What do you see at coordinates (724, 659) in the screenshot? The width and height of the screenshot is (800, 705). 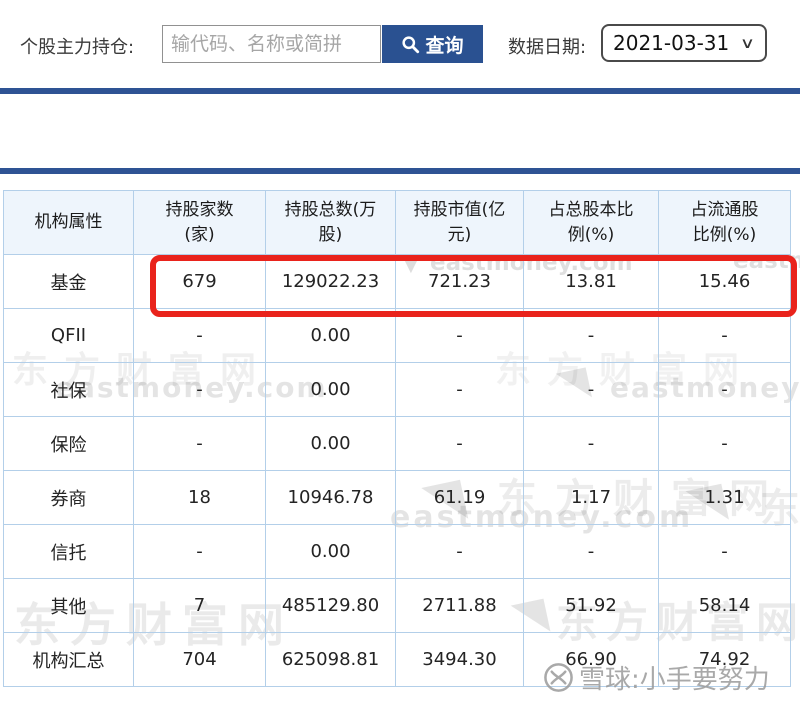 I see `table-cell: 74.92` at bounding box center [724, 659].